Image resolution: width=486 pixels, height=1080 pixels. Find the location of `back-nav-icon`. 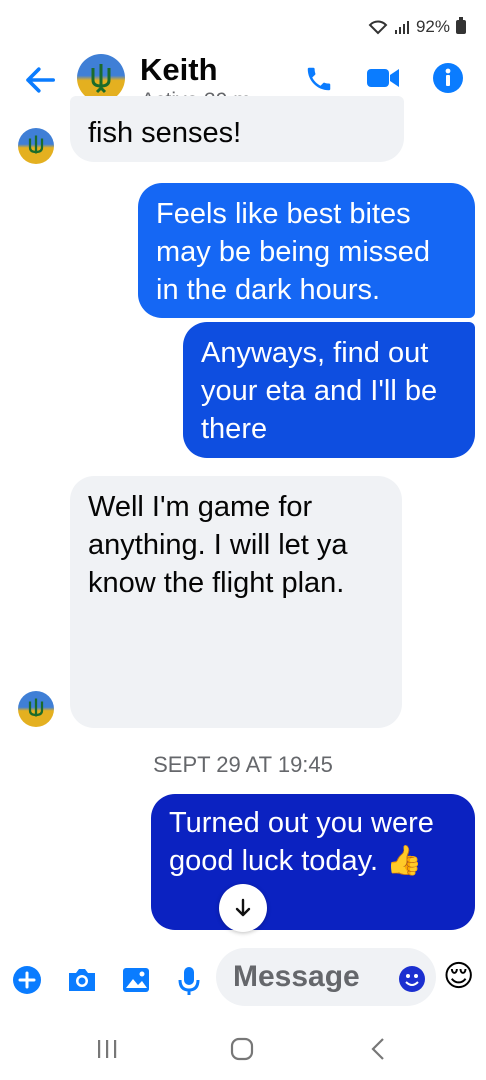

back-nav-icon is located at coordinates (378, 1049).